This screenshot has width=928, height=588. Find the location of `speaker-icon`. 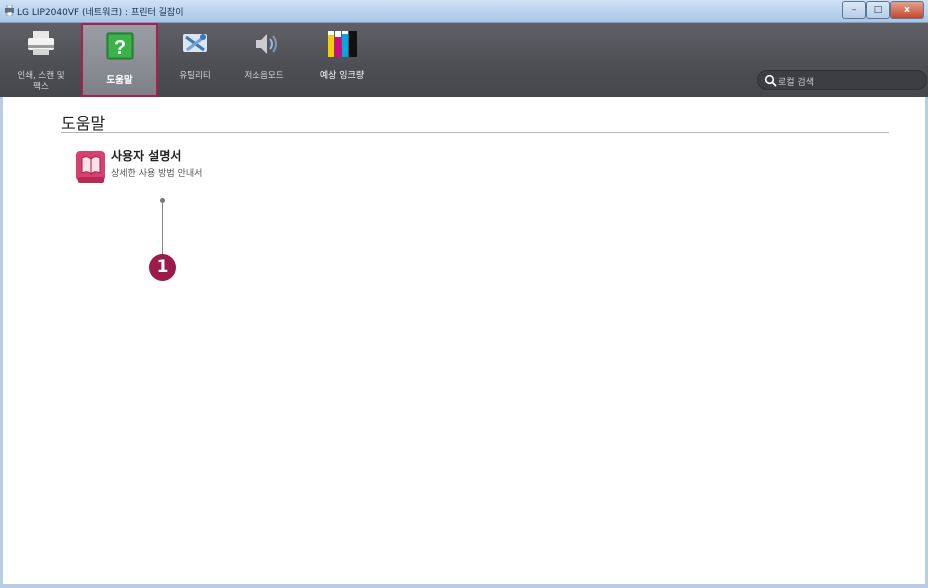

speaker-icon is located at coordinates (266, 44).